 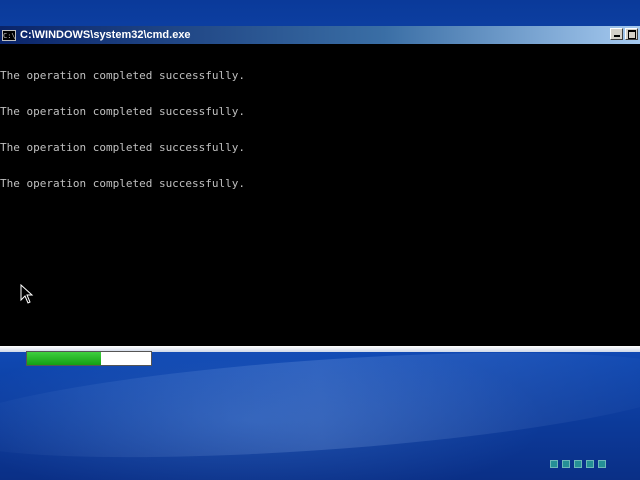 I want to click on minimize-button, so click(x=616, y=34).